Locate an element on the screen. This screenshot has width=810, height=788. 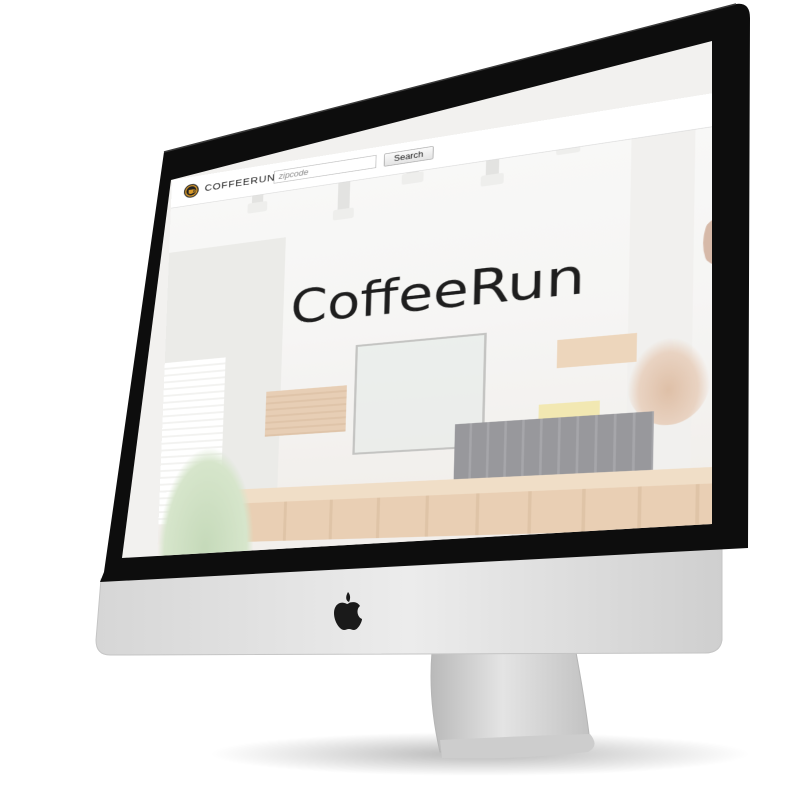
search-button: Search is located at coordinates (408, 156).